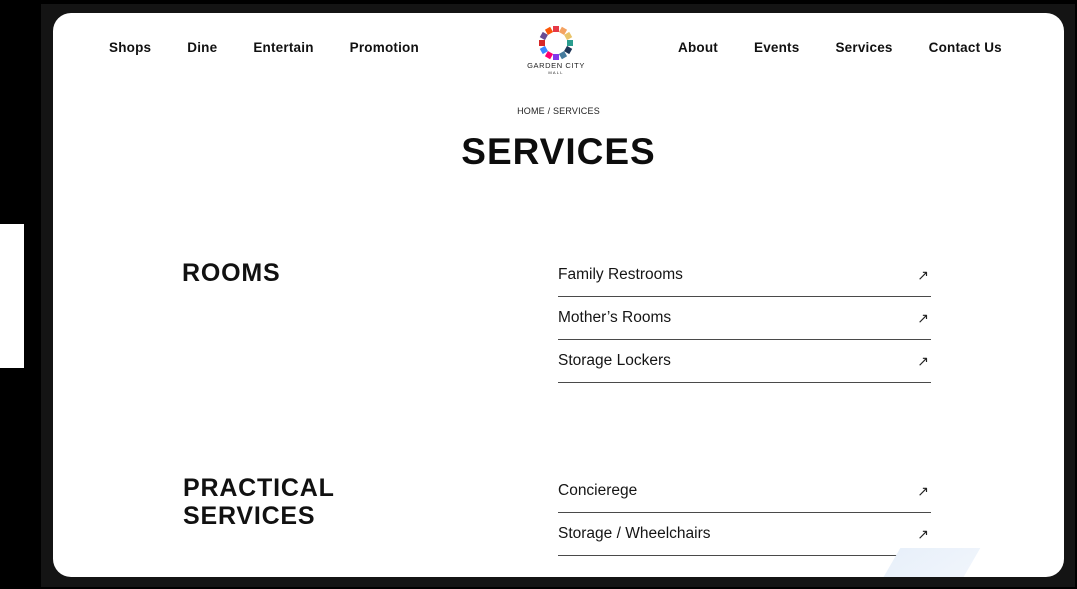 The width and height of the screenshot is (1077, 589). What do you see at coordinates (744, 361) in the screenshot?
I see `list-item-storage-lockers: Storage Lockers ↗` at bounding box center [744, 361].